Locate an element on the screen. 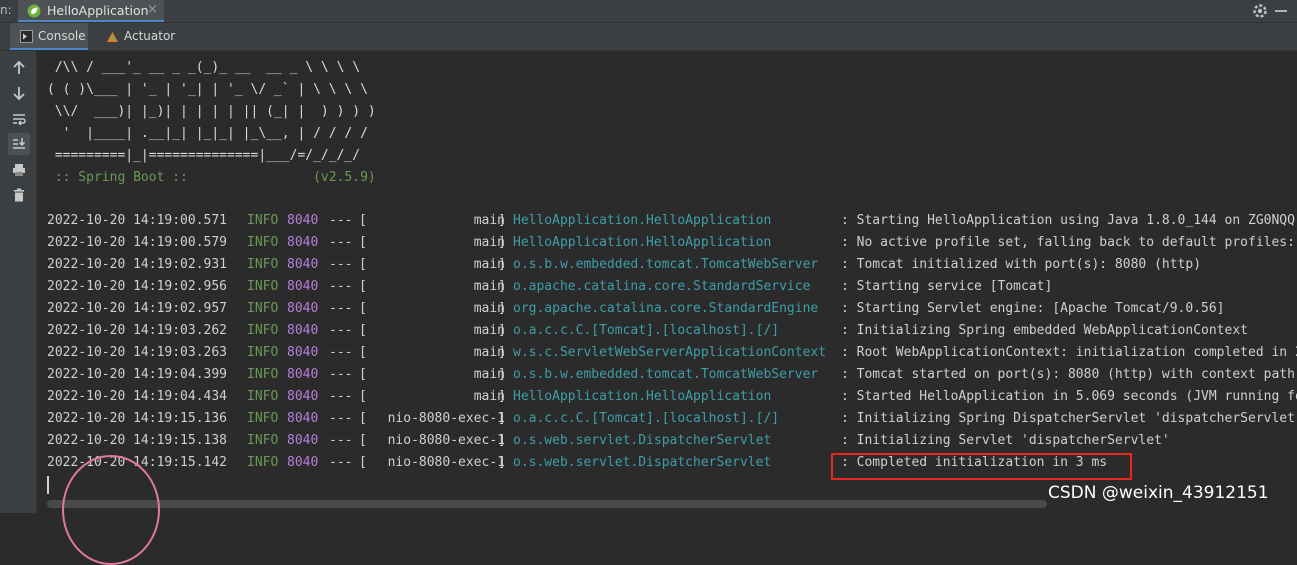 This screenshot has width=1297, height=565. console-tabs-bar: Console Actuator is located at coordinates (648, 37).